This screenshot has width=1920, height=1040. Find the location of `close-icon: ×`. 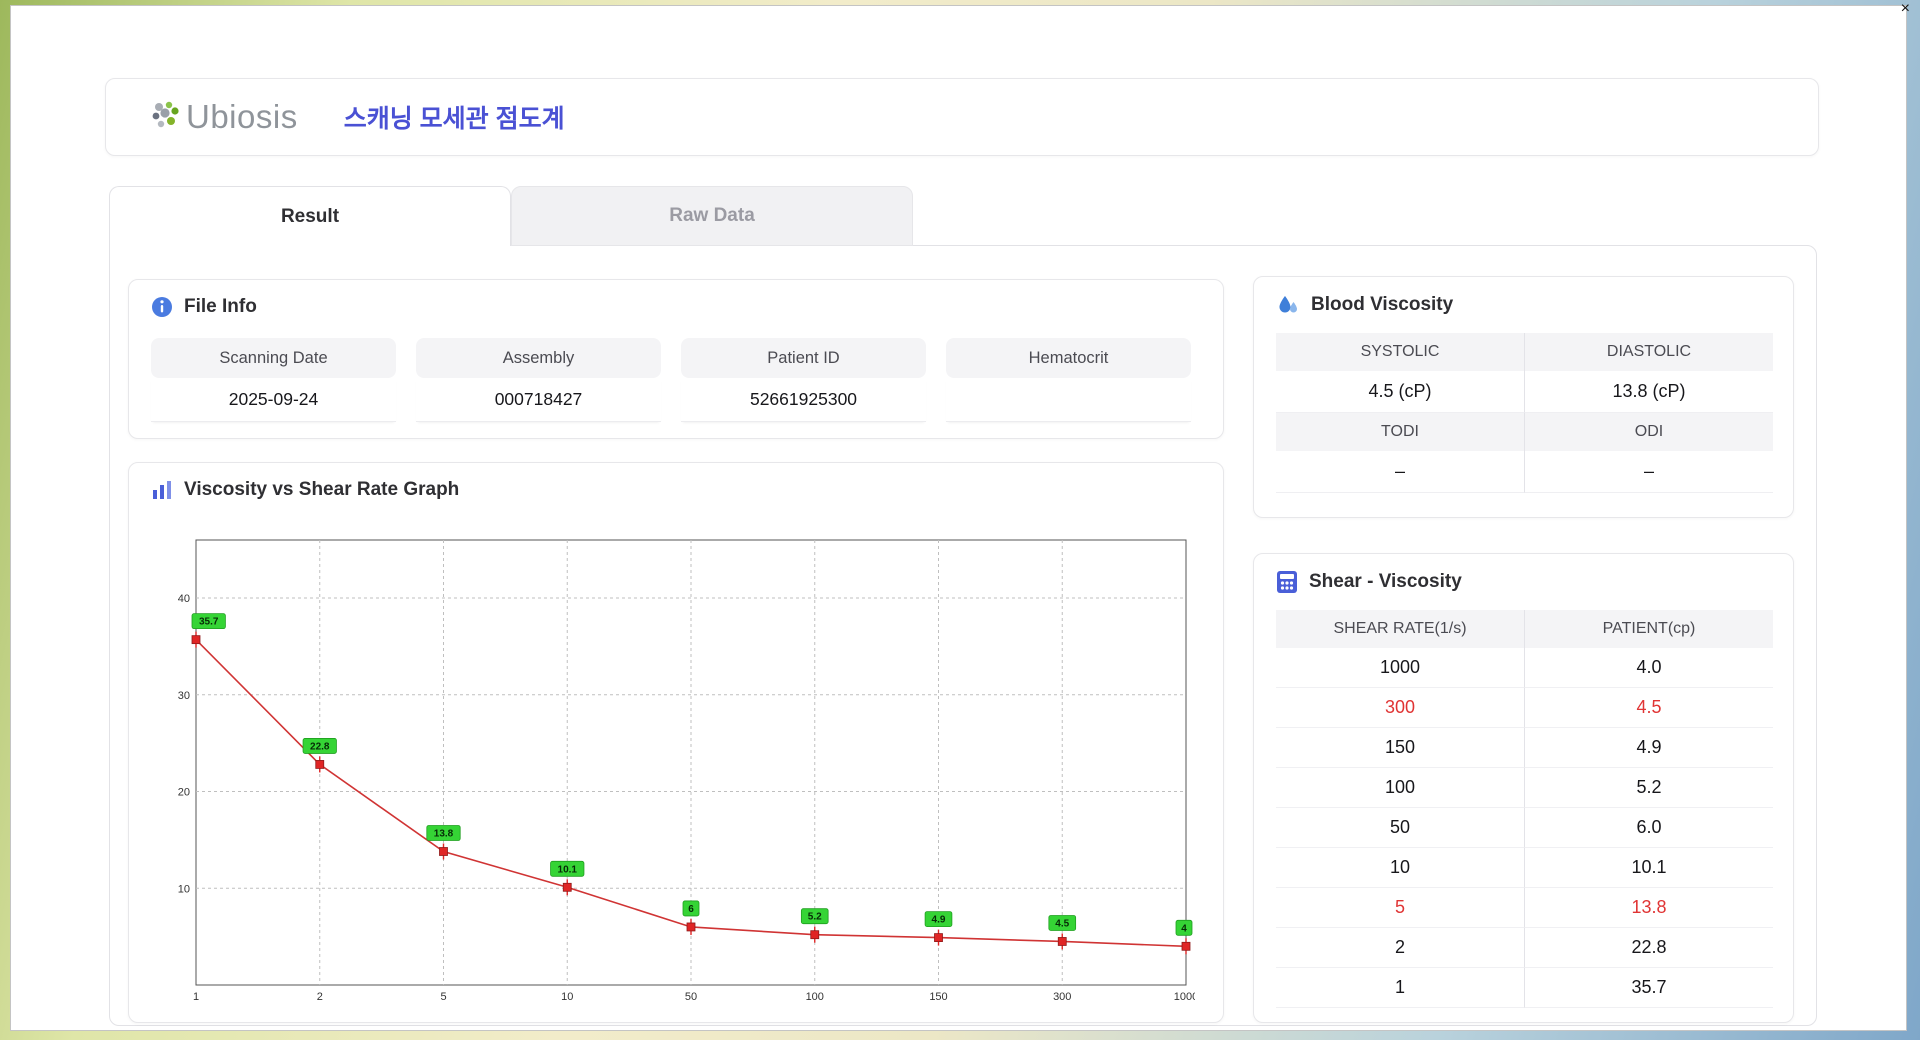

close-icon: × is located at coordinates (1905, 9).